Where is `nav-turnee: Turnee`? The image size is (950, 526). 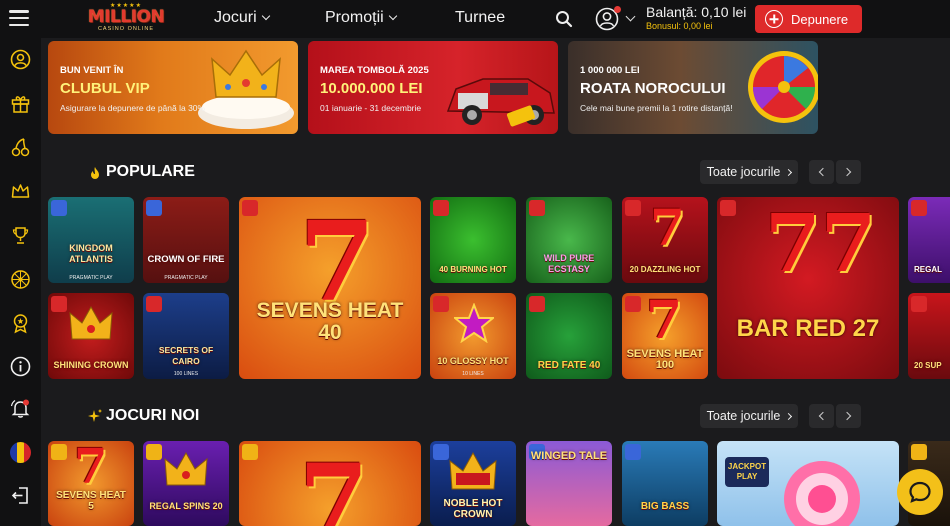
nav-turnee: Turnee is located at coordinates (480, 18).